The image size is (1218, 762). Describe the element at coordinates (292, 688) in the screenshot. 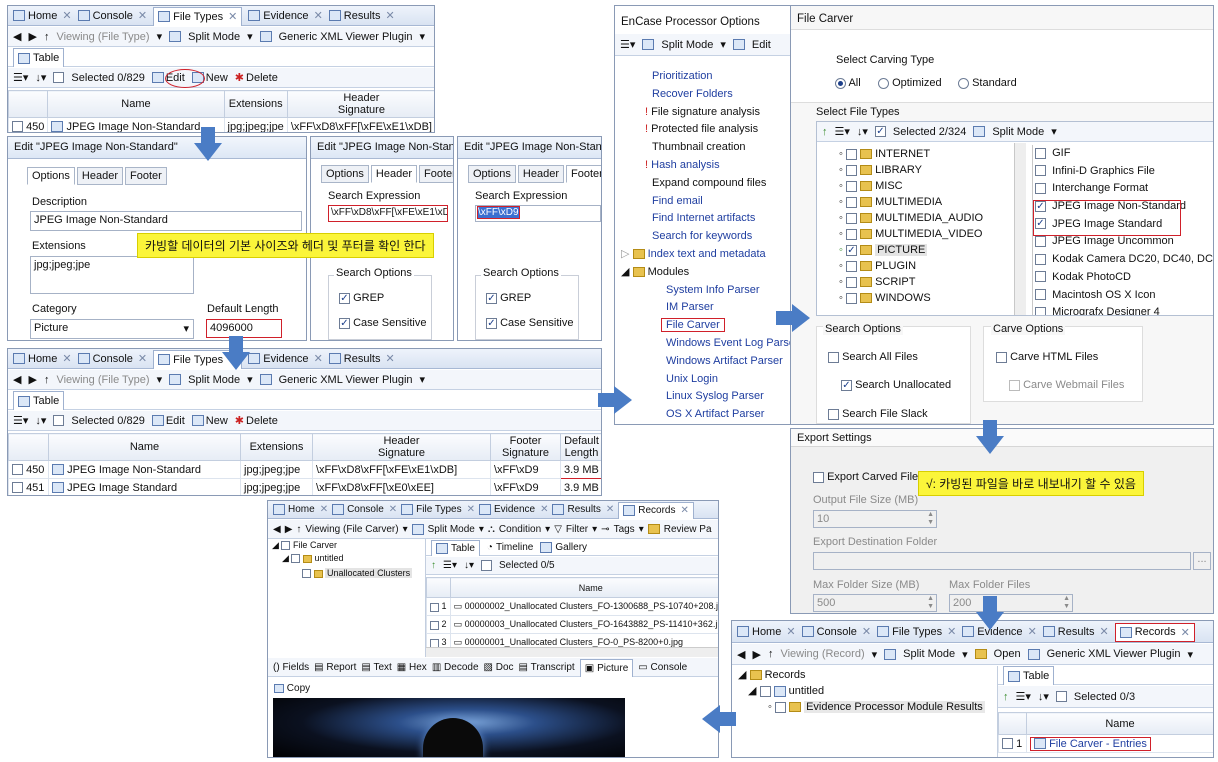

I see `copy-button: Copy` at that location.